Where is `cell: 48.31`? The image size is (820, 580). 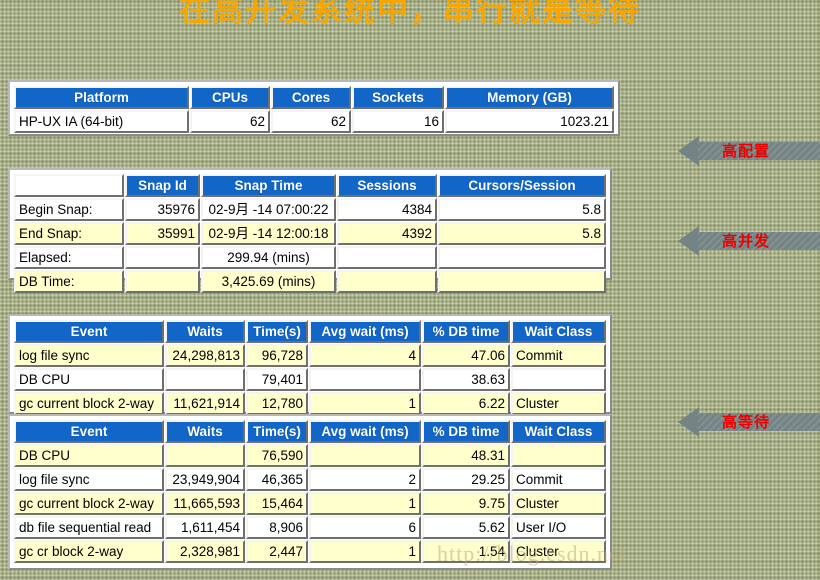 cell: 48.31 is located at coordinates (466, 455).